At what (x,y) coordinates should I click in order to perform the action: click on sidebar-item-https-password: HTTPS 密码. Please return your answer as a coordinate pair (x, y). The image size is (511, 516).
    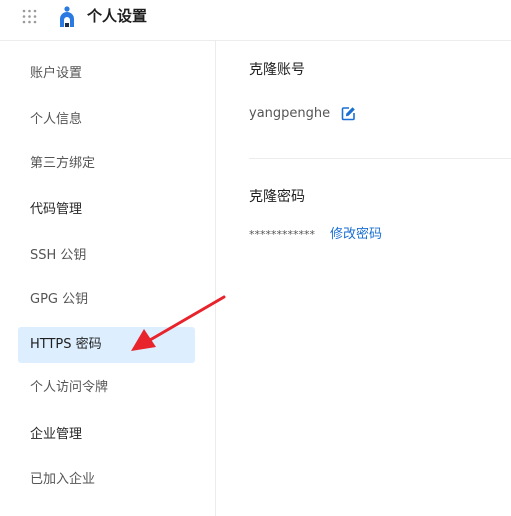
    Looking at the image, I should click on (106, 345).